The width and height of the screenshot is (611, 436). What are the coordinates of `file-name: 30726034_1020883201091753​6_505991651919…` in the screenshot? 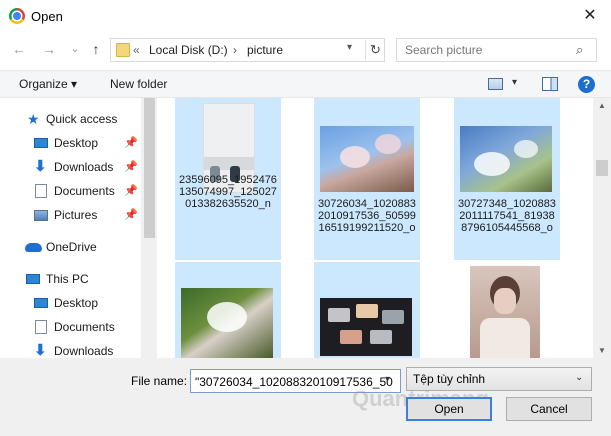 It's located at (367, 216).